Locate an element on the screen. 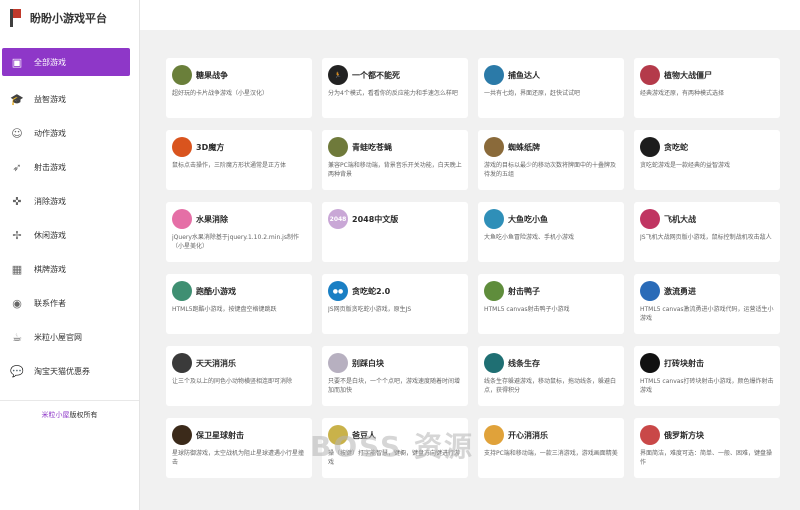  game-title: 俄罗斯方块 is located at coordinates (684, 435).